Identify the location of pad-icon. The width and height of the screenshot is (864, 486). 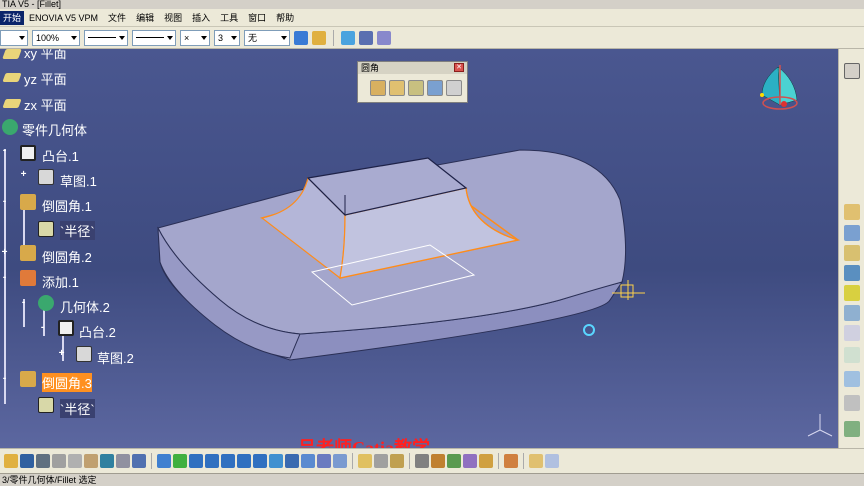
(852, 212).